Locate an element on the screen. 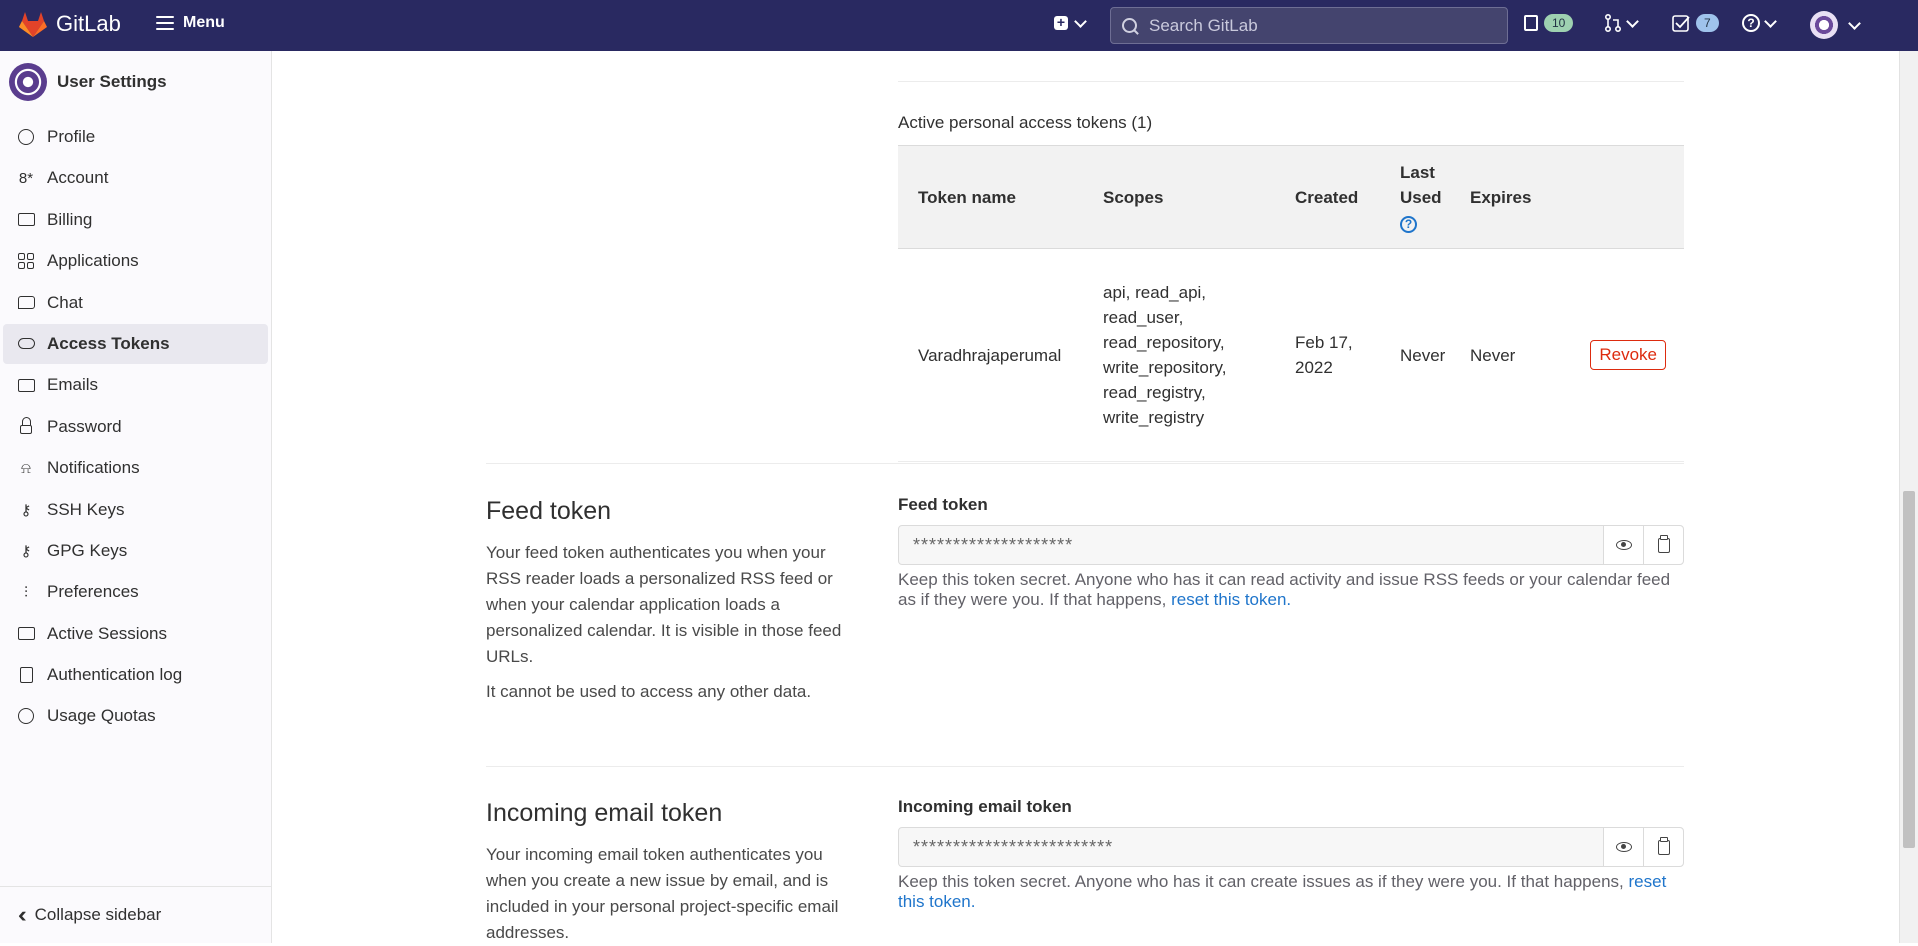  sidebar-item-chat: Chat is located at coordinates (135, 303).